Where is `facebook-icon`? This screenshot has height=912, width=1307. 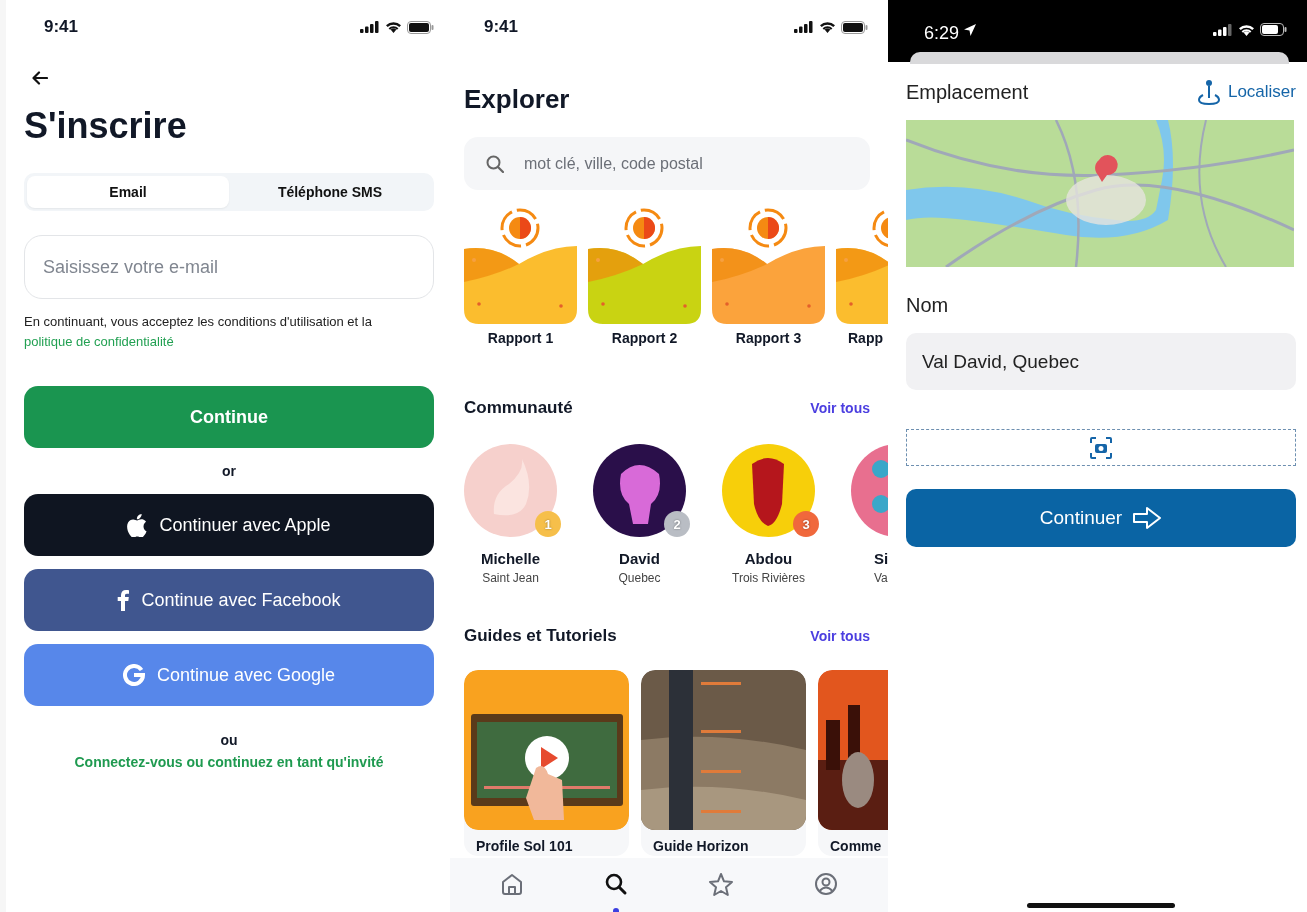
facebook-icon is located at coordinates (123, 600).